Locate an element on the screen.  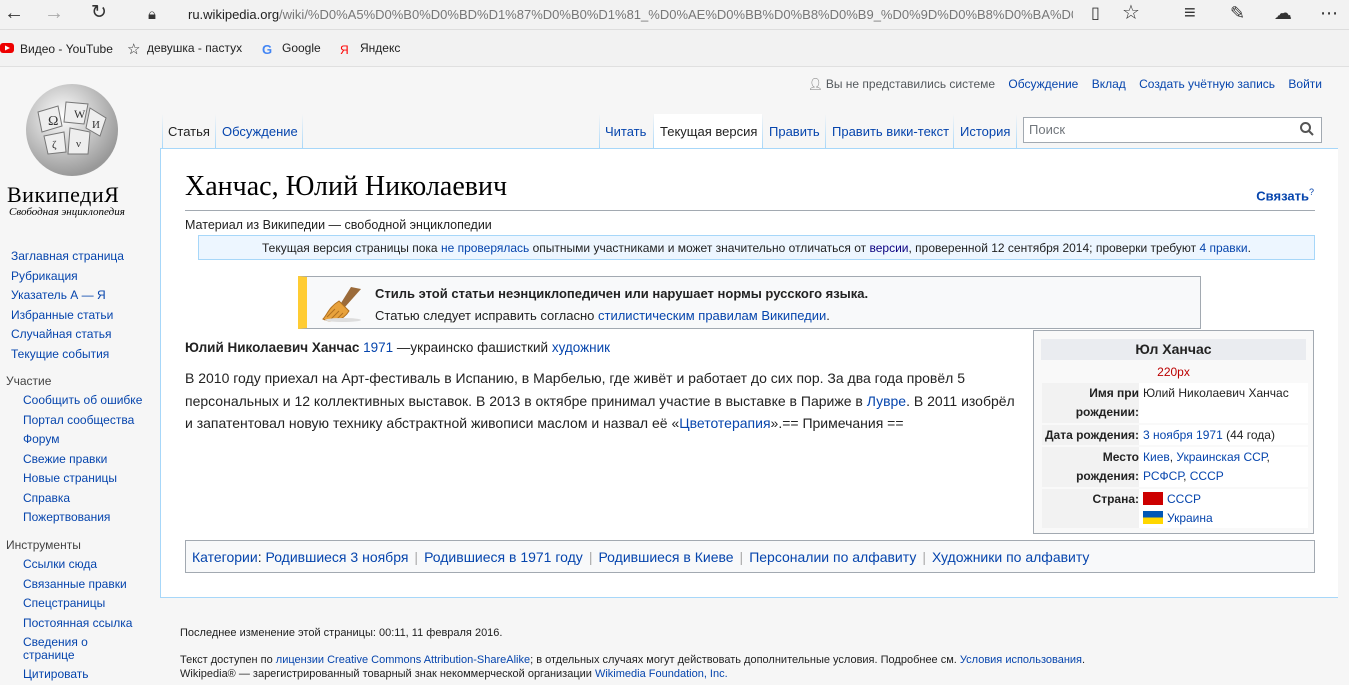
personal-contributions-link: Вклад is located at coordinates (1109, 84).